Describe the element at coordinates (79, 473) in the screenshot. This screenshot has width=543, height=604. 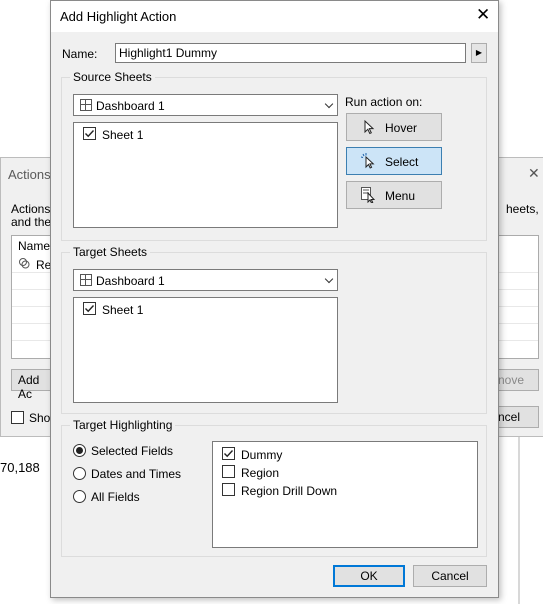
I see `dates-and-times-radio` at that location.